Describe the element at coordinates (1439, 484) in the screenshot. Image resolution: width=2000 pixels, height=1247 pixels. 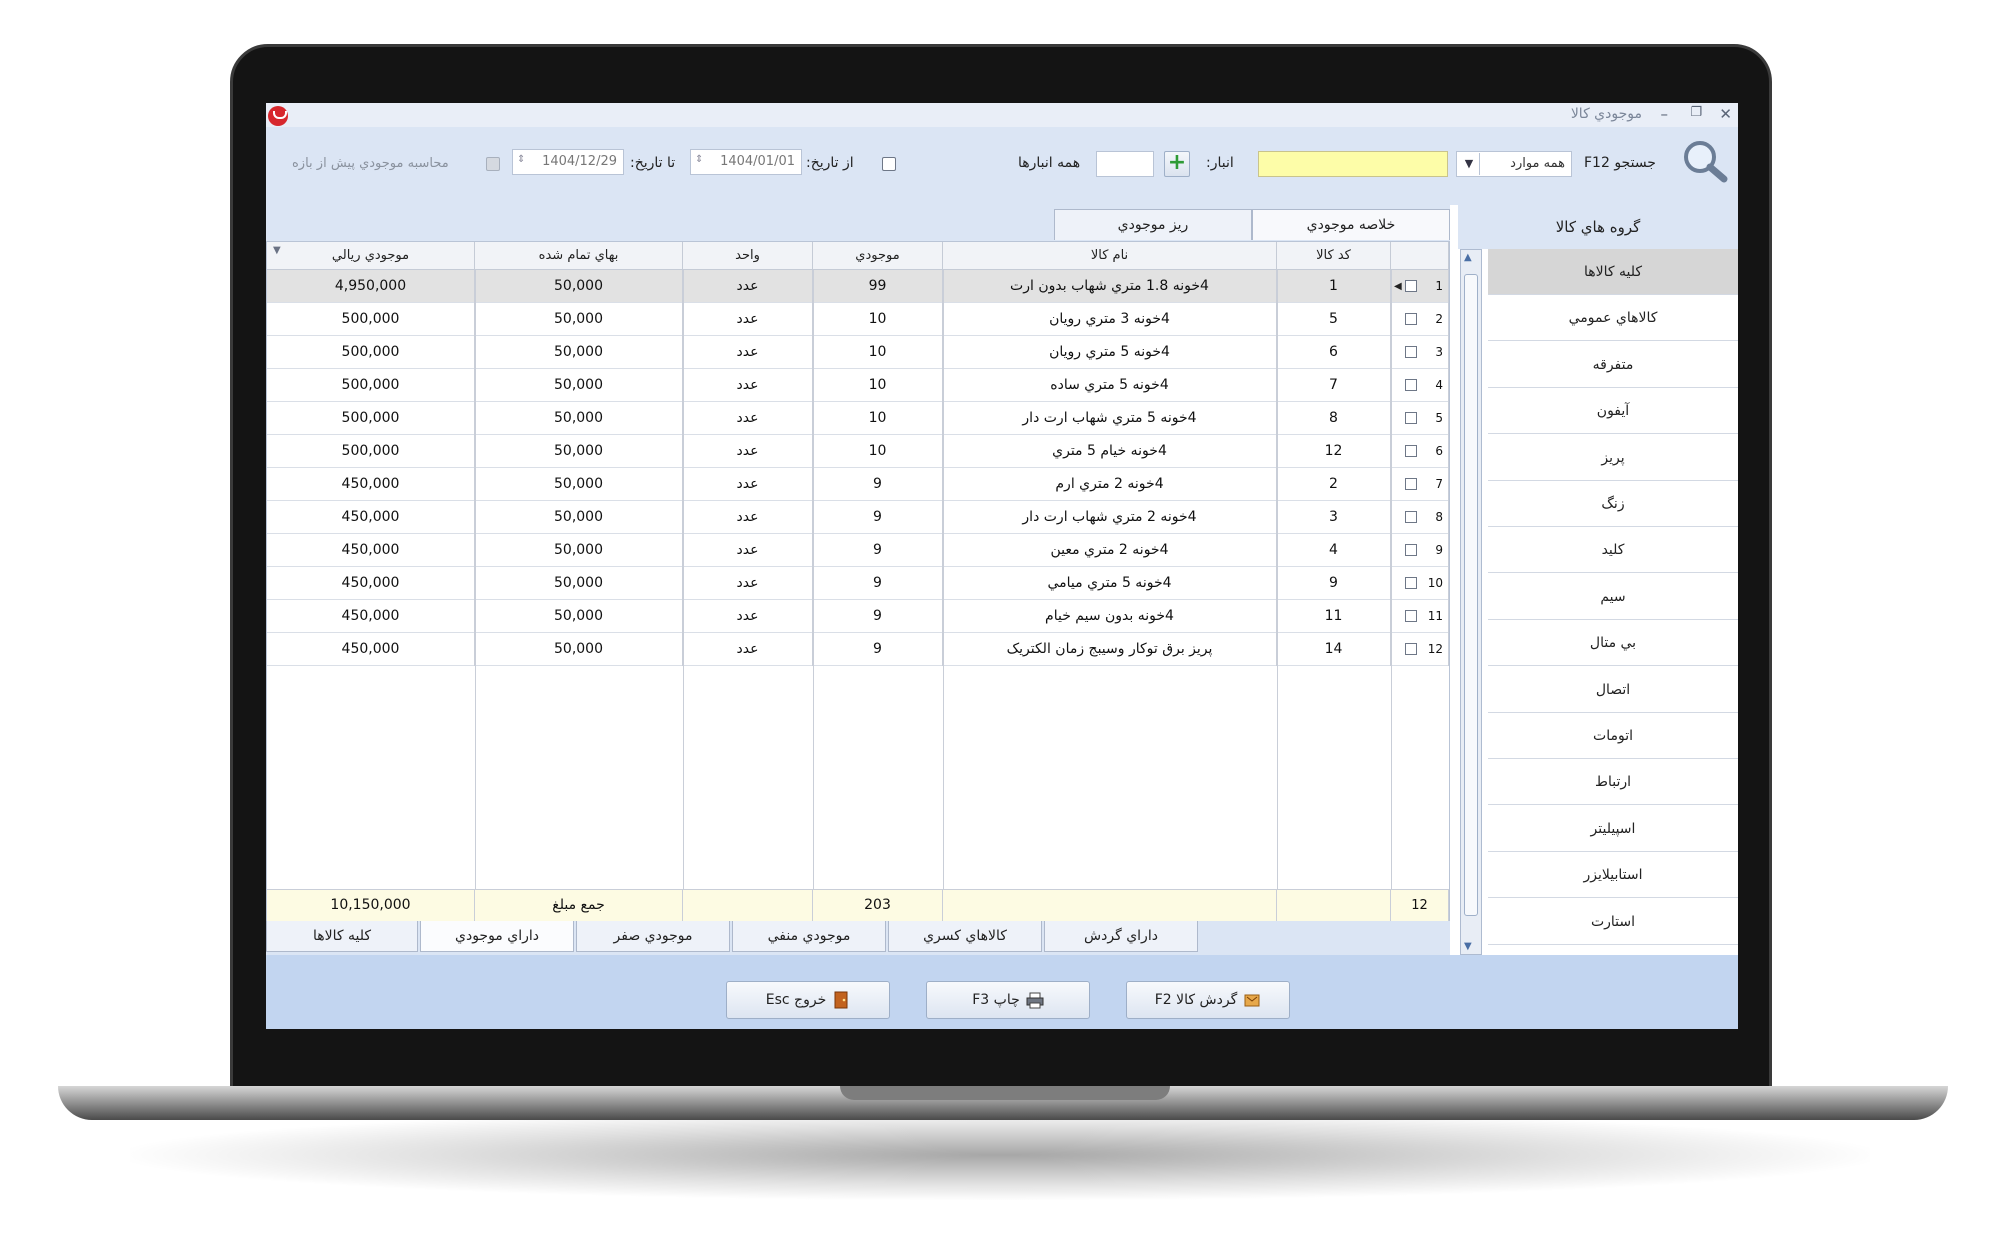
I see `row-number: 7` at that location.